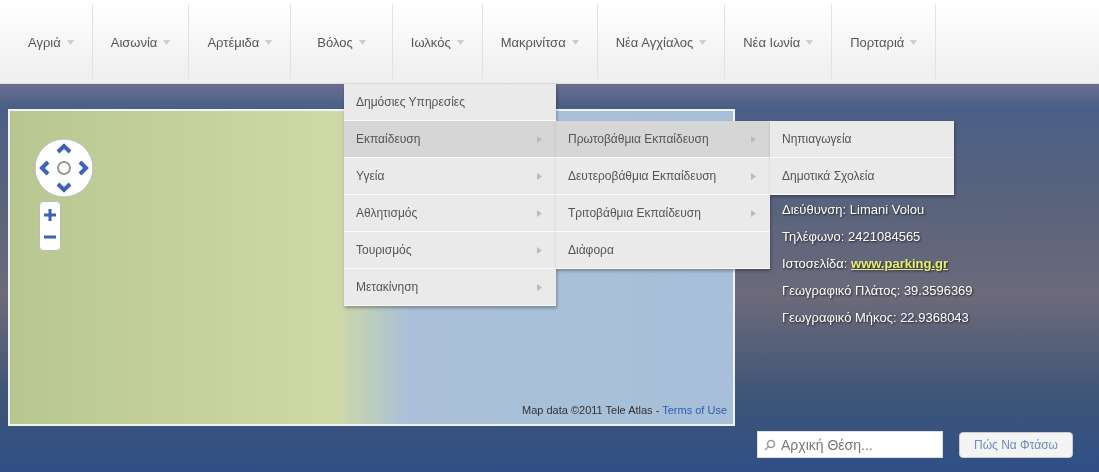 The height and width of the screenshot is (472, 1099). I want to click on menu-item: Διάφορα, so click(663, 250).